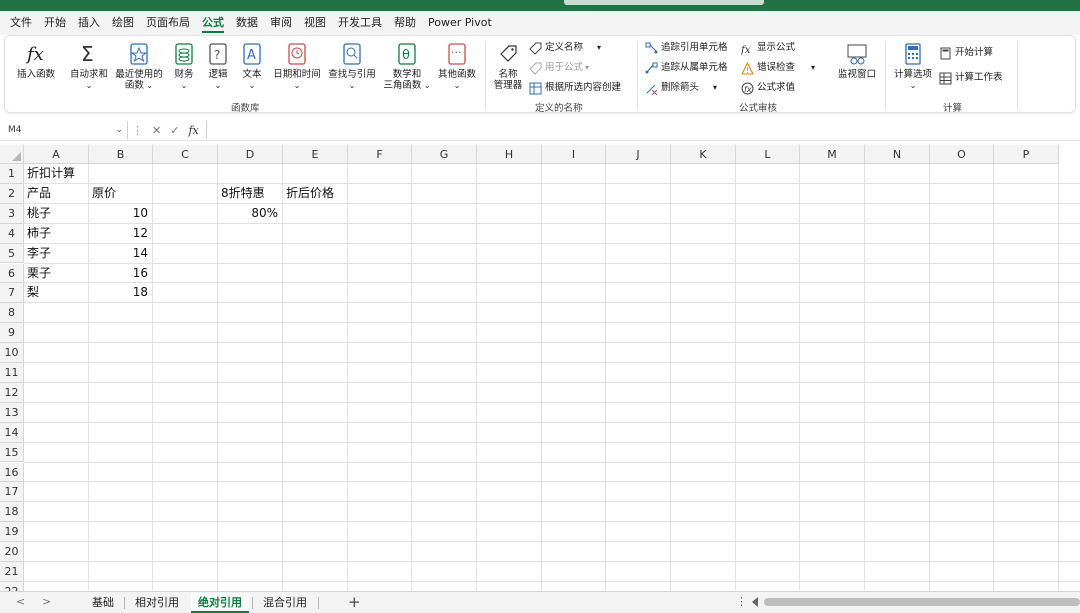 Image resolution: width=1080 pixels, height=613 pixels. What do you see at coordinates (252, 66) in the screenshot?
I see `text-functions-button: A 文本 ⌄` at bounding box center [252, 66].